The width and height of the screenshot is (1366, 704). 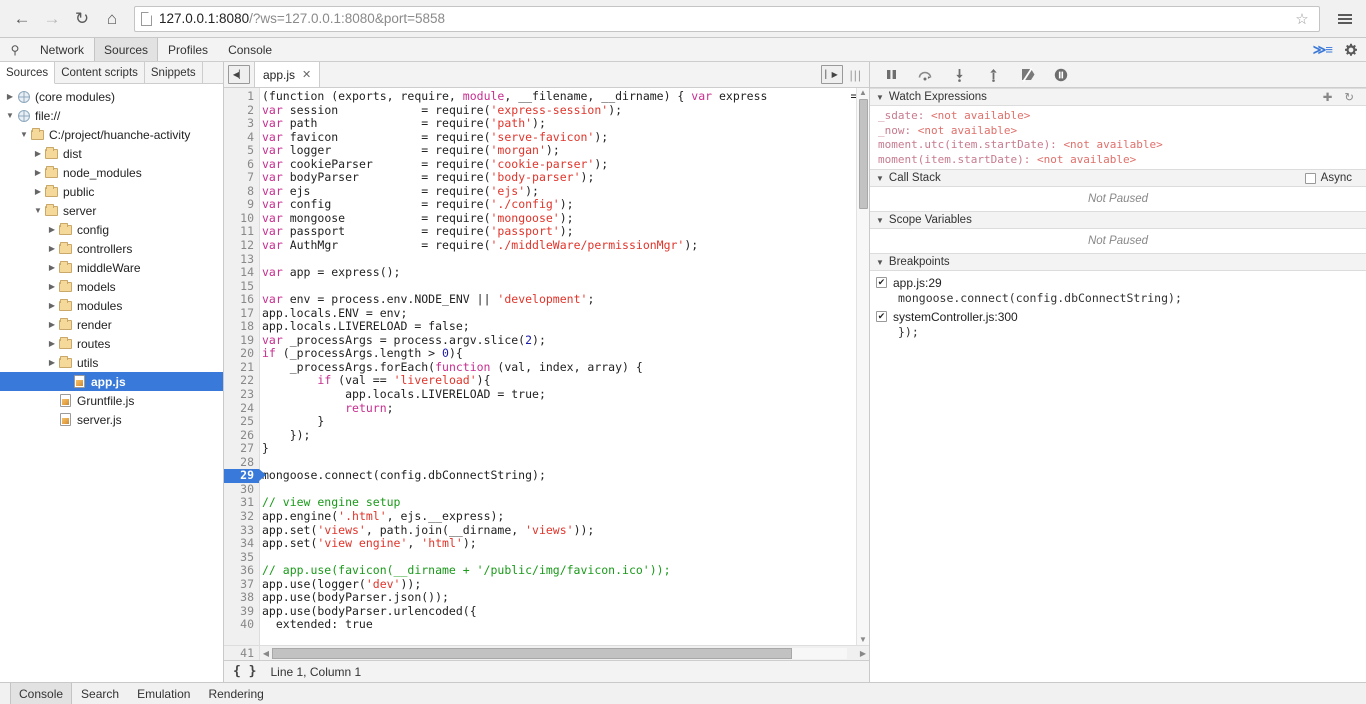 What do you see at coordinates (1118, 97) in the screenshot?
I see `watch-expressions-header: ▼ Watch Expressions ✚ ↻` at bounding box center [1118, 97].